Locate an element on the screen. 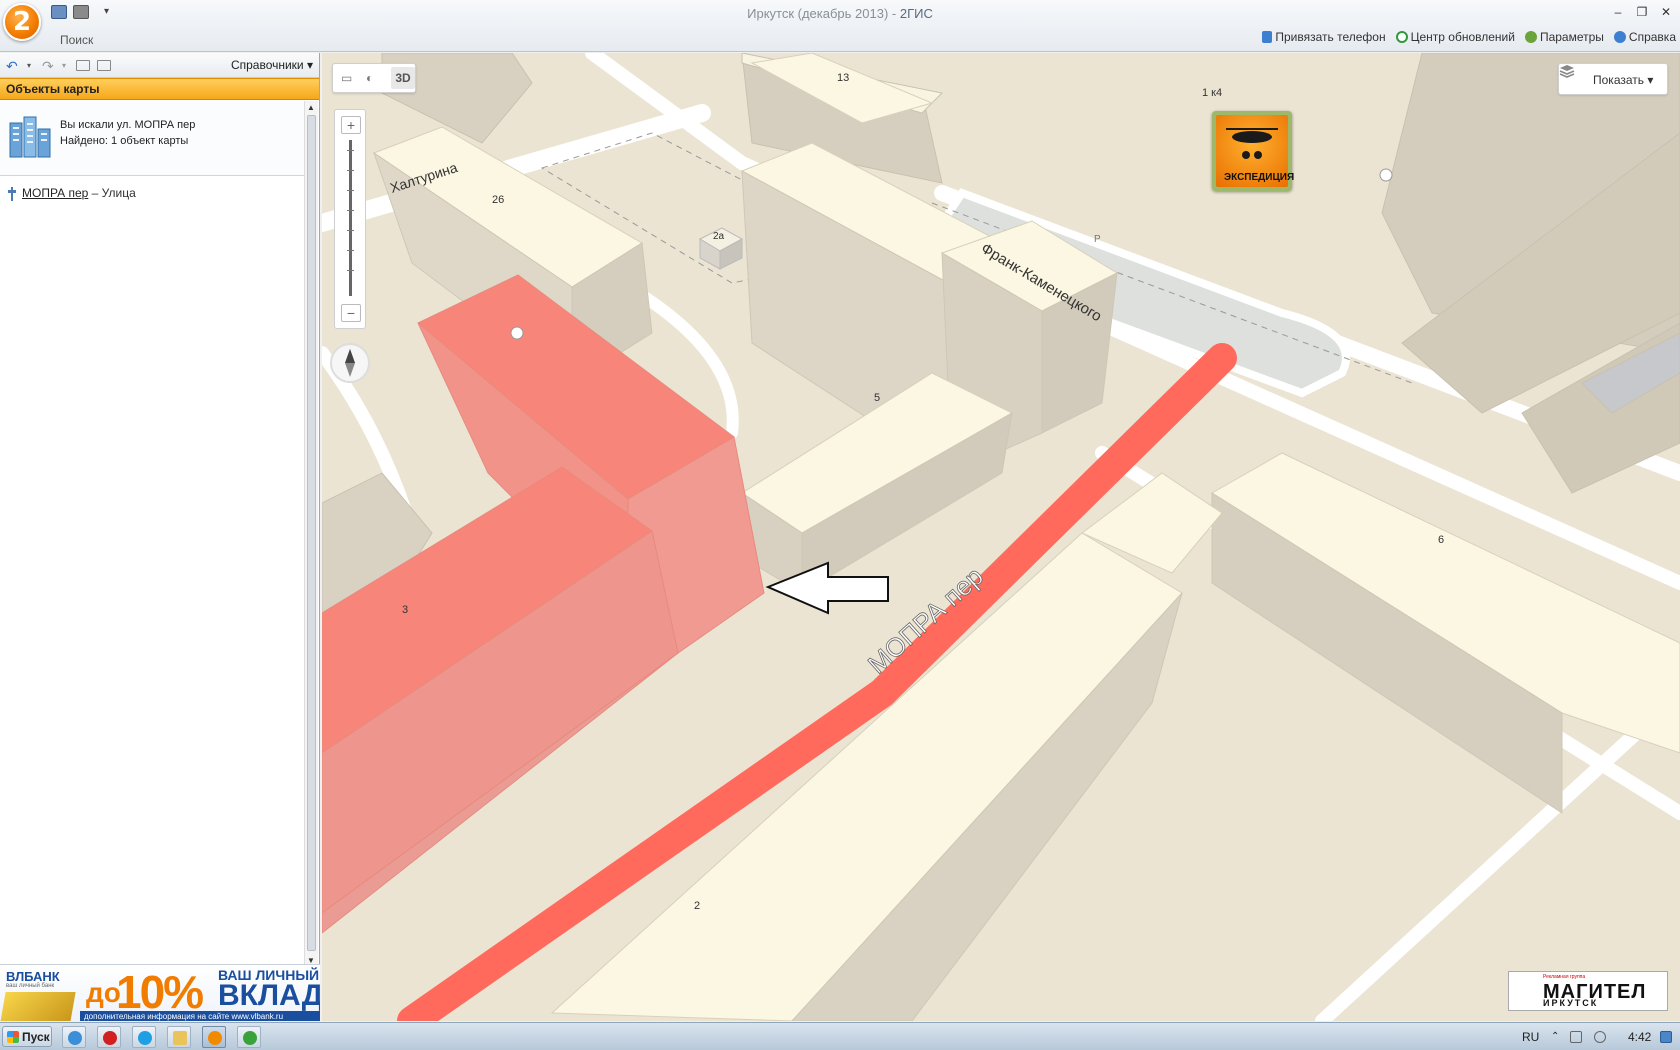  directories-dropdown: Справочники ▾ is located at coordinates (272, 65).